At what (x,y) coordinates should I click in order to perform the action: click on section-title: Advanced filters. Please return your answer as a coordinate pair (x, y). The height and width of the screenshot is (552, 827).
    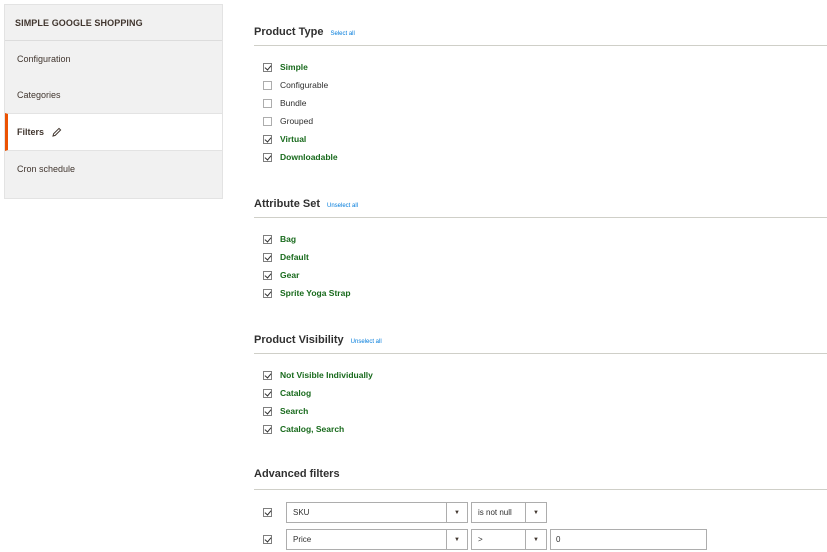
    Looking at the image, I should click on (297, 474).